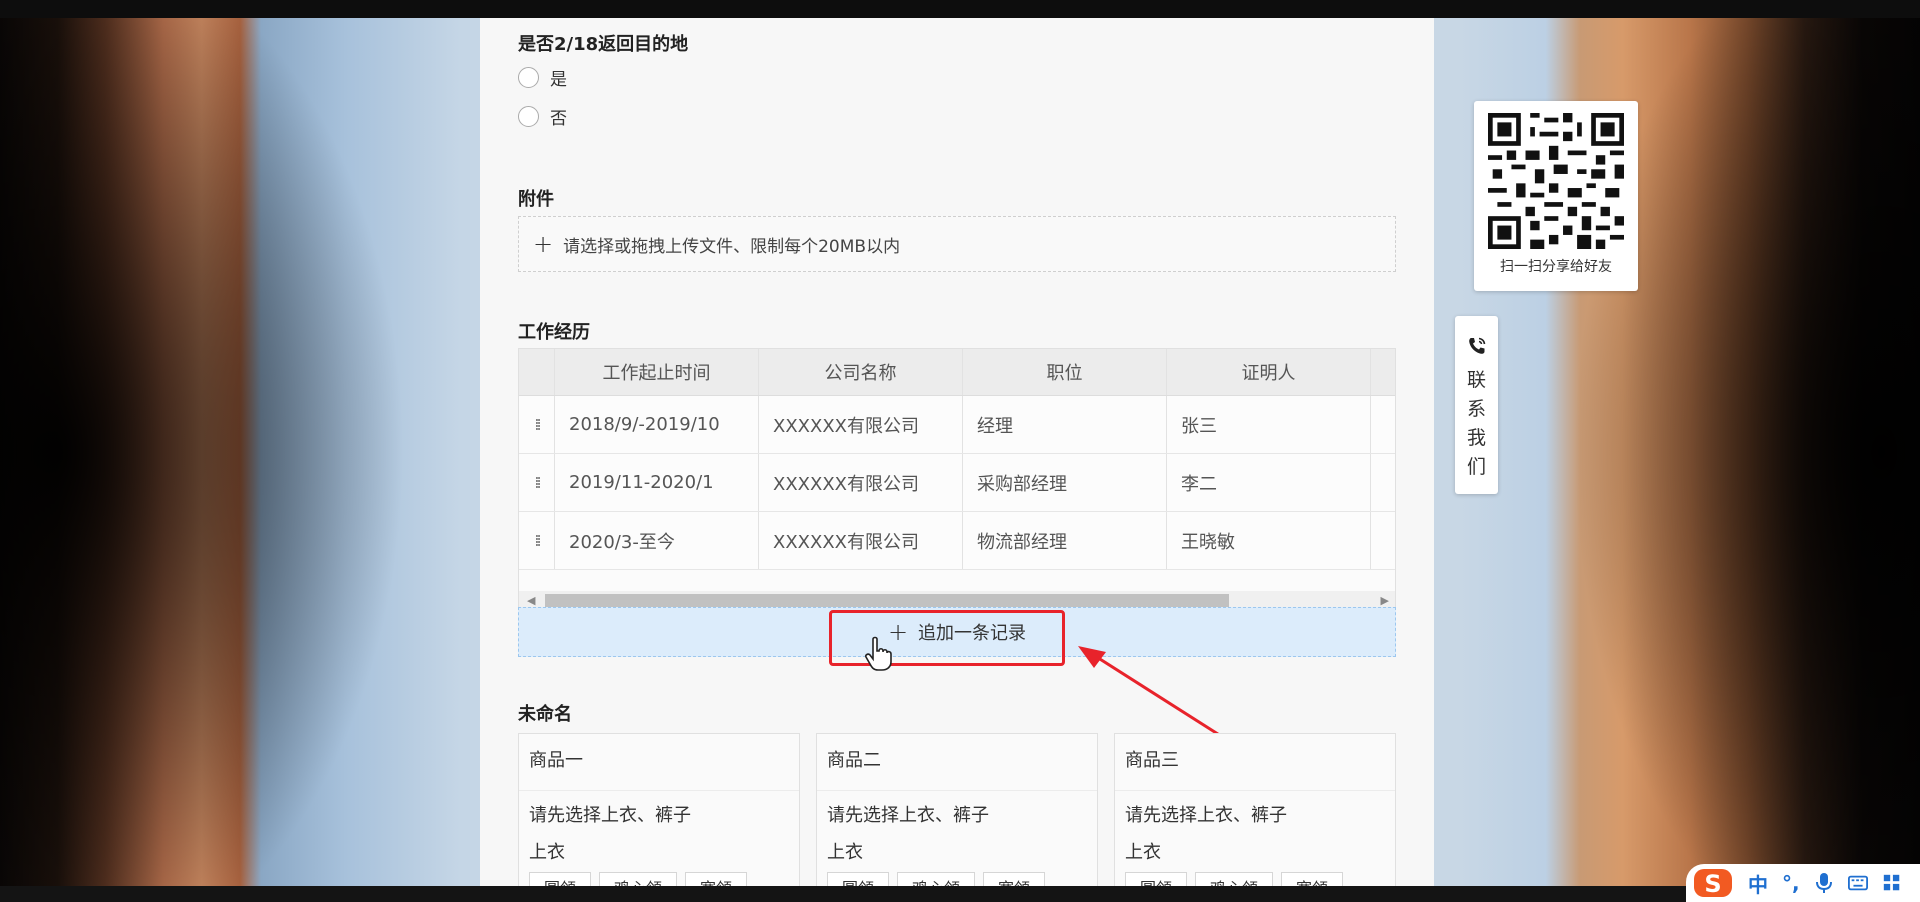 Image resolution: width=1920 pixels, height=902 pixels. I want to click on table-cell: 物流部经理, so click(1065, 540).